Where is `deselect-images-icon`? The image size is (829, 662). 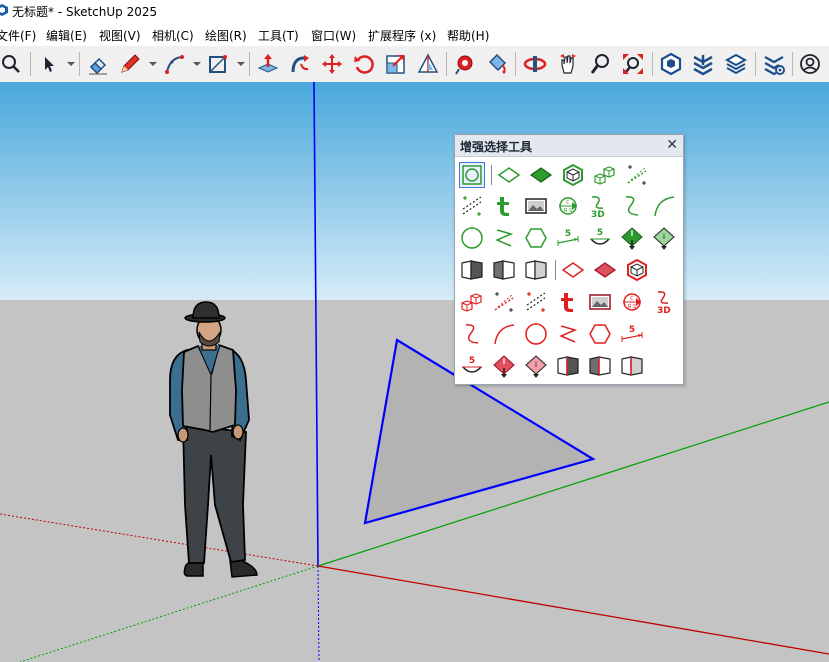
deselect-images-icon is located at coordinates (600, 302).